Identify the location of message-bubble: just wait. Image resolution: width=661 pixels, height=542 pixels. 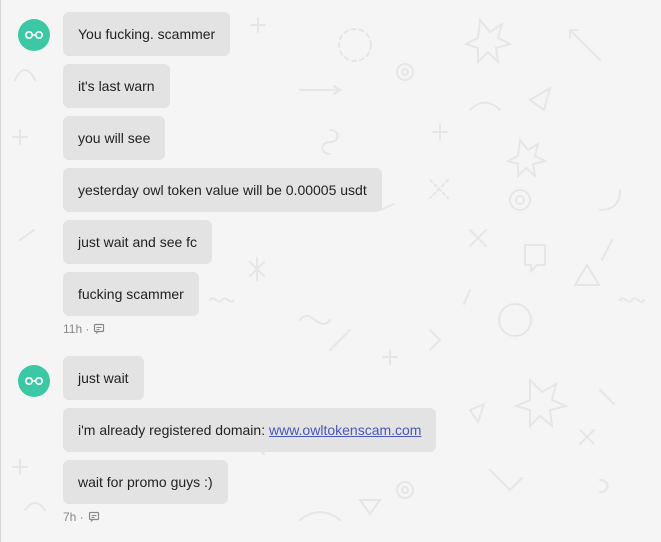
(103, 378).